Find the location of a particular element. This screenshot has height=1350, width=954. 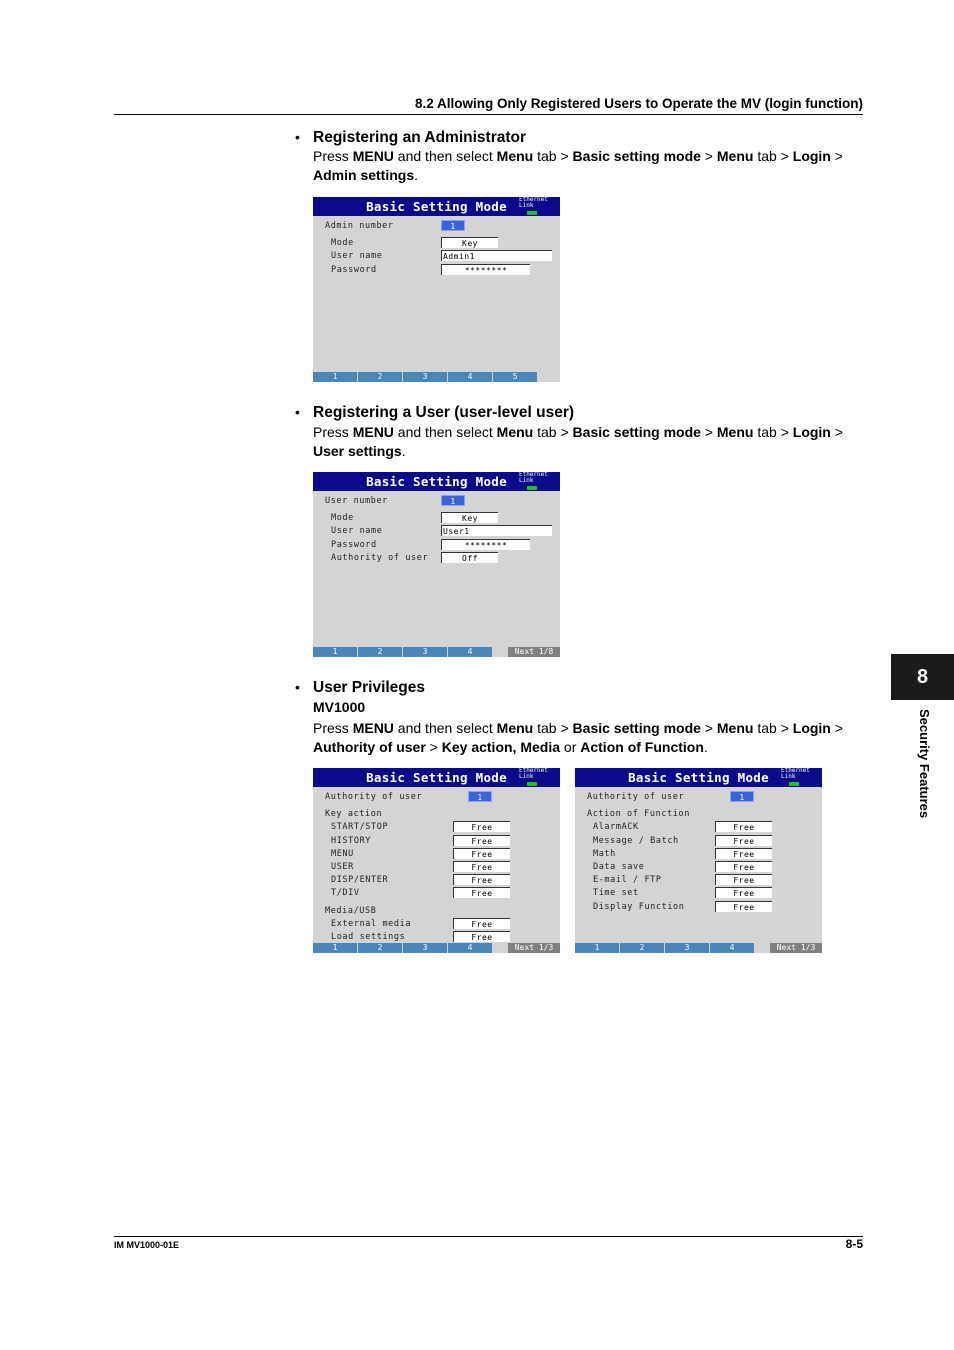

setting-value-field: Off is located at coordinates (469, 557).